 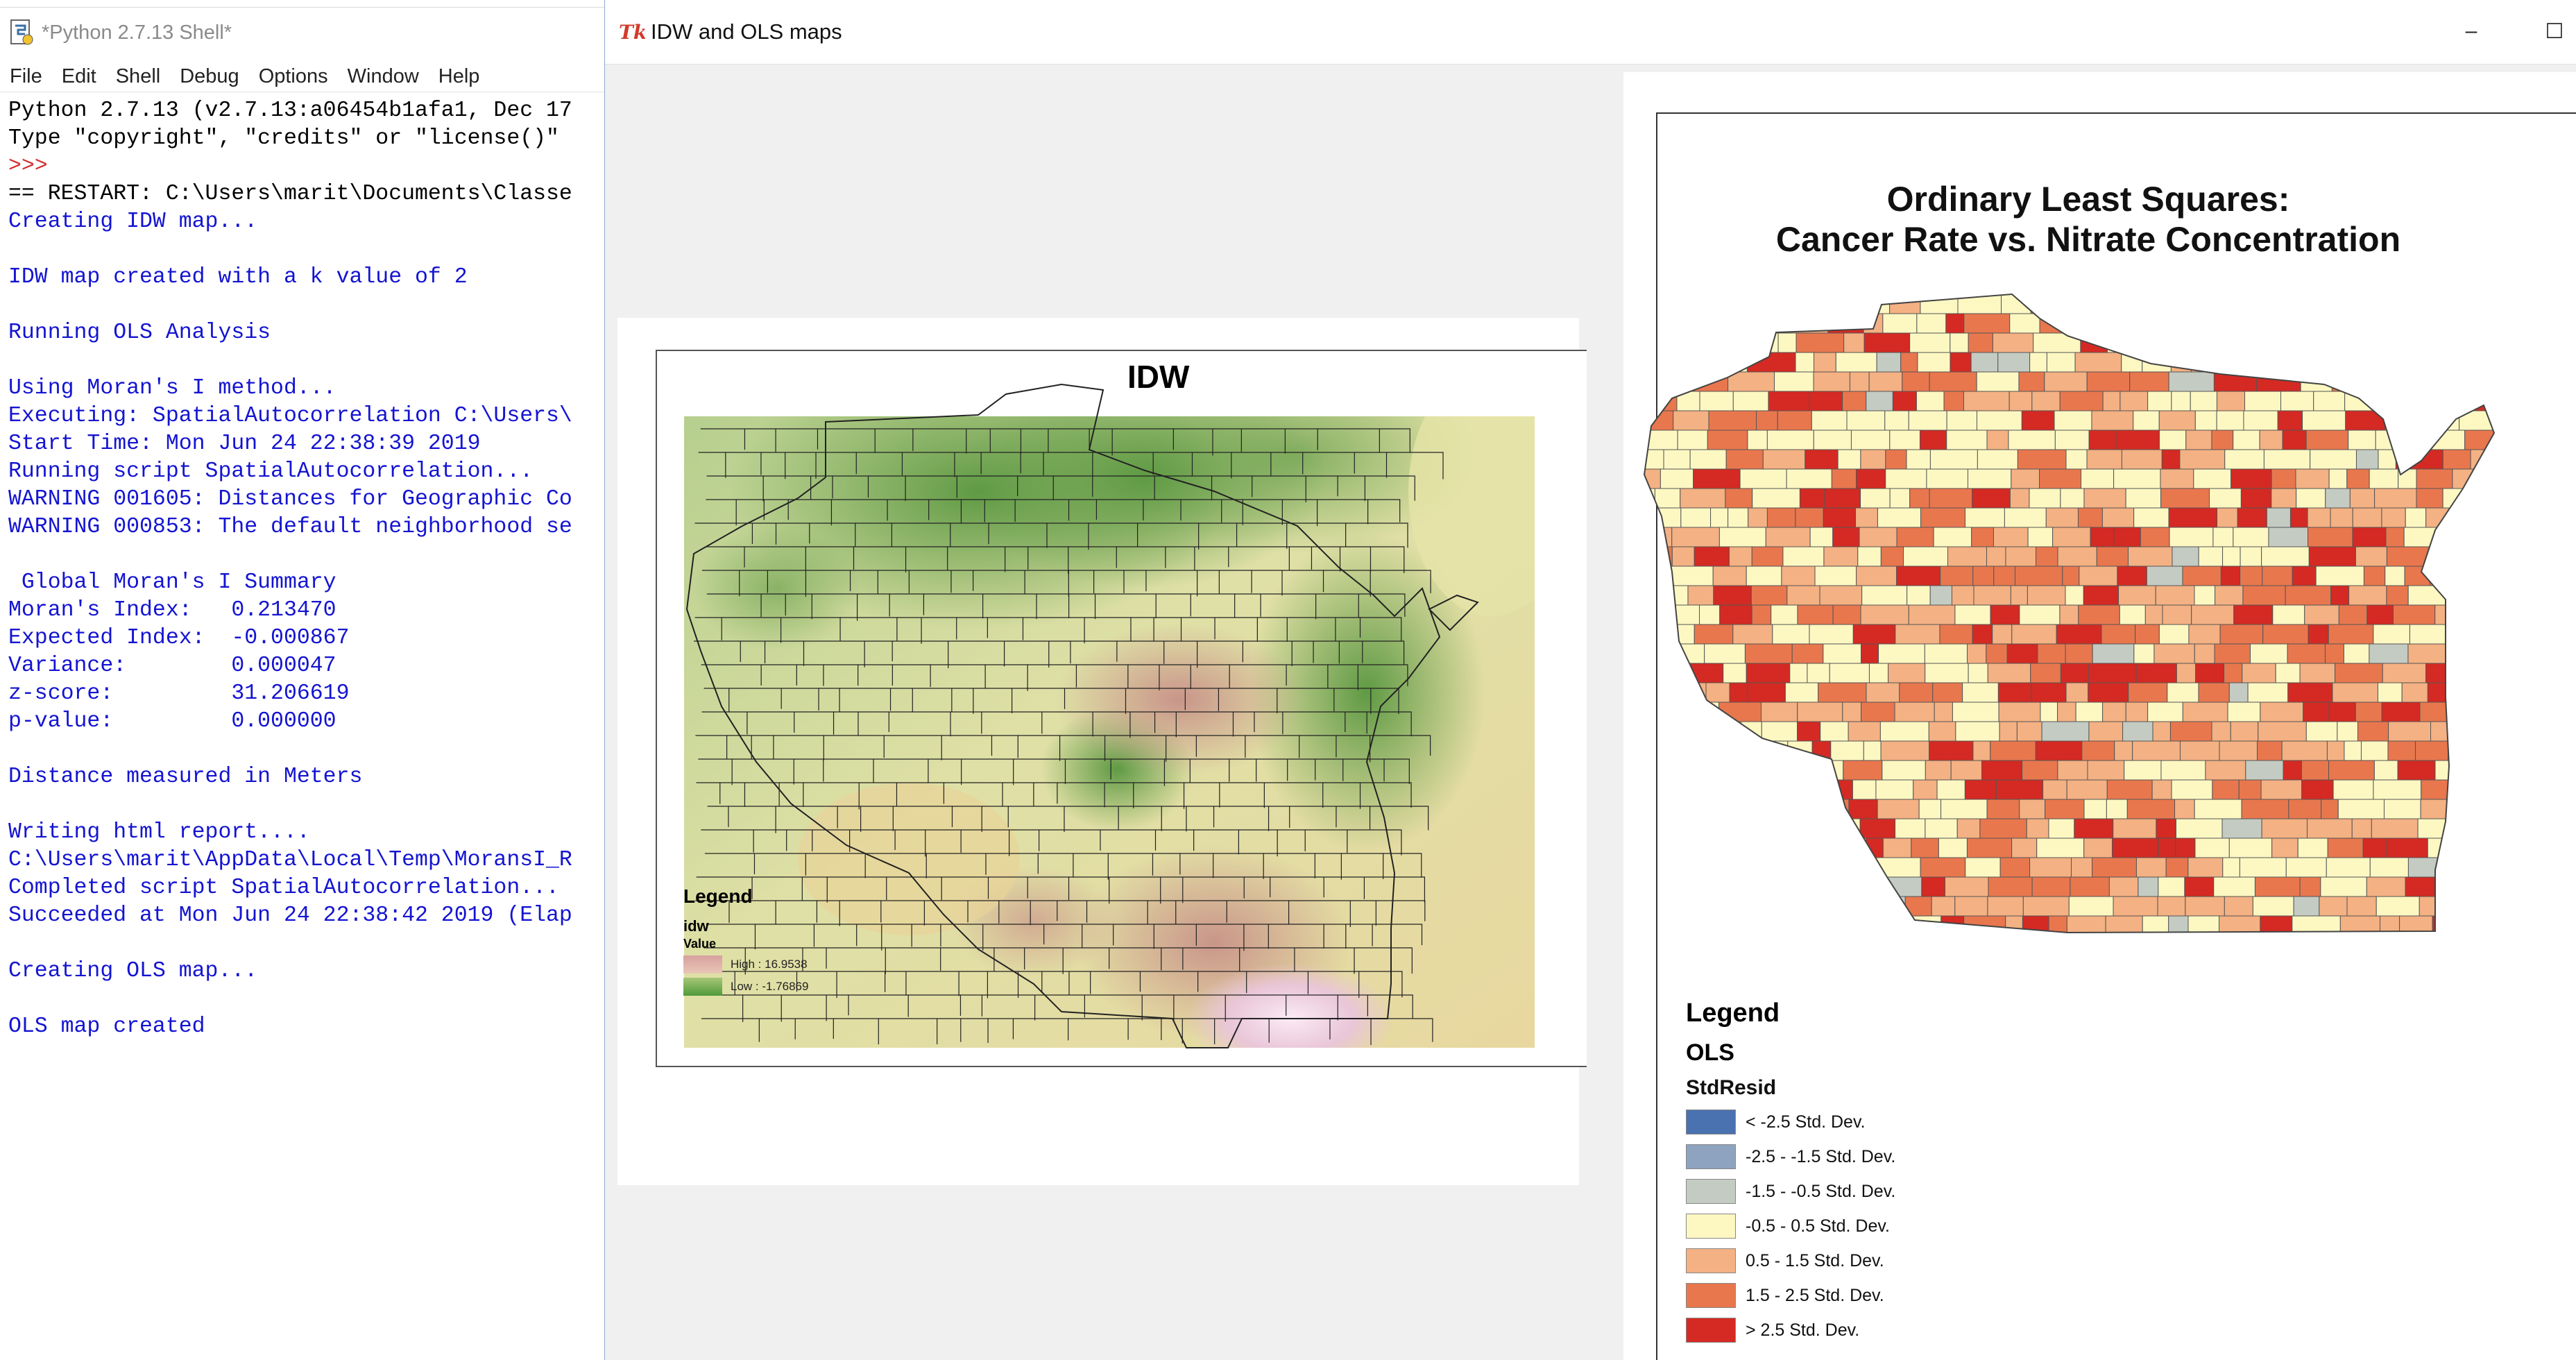 What do you see at coordinates (293, 76) in the screenshot?
I see `menu-options: Options` at bounding box center [293, 76].